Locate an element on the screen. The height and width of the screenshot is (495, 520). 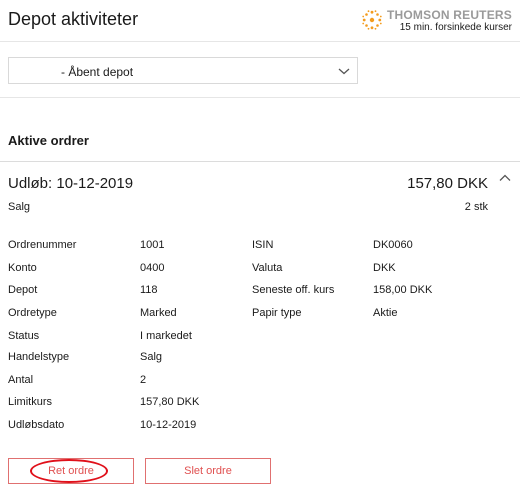
detail-label: Limitkurs is located at coordinates (30, 402).